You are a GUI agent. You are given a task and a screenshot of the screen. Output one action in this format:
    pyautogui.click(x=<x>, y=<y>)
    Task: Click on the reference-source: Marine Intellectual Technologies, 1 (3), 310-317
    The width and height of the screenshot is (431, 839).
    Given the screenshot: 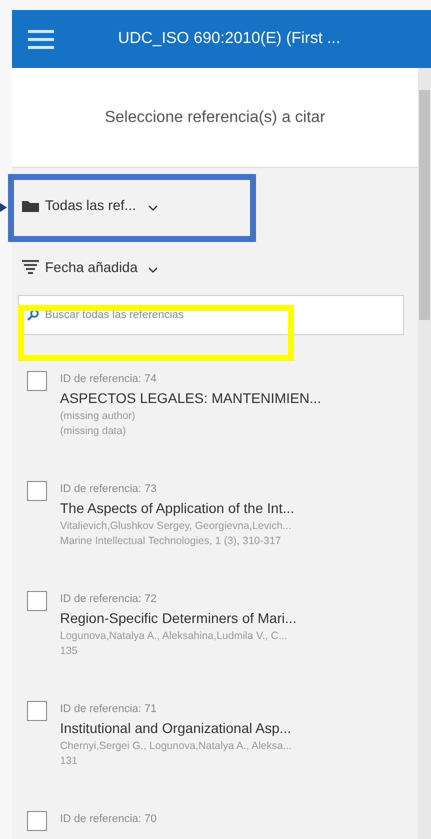 What is the action you would take?
    pyautogui.click(x=171, y=541)
    